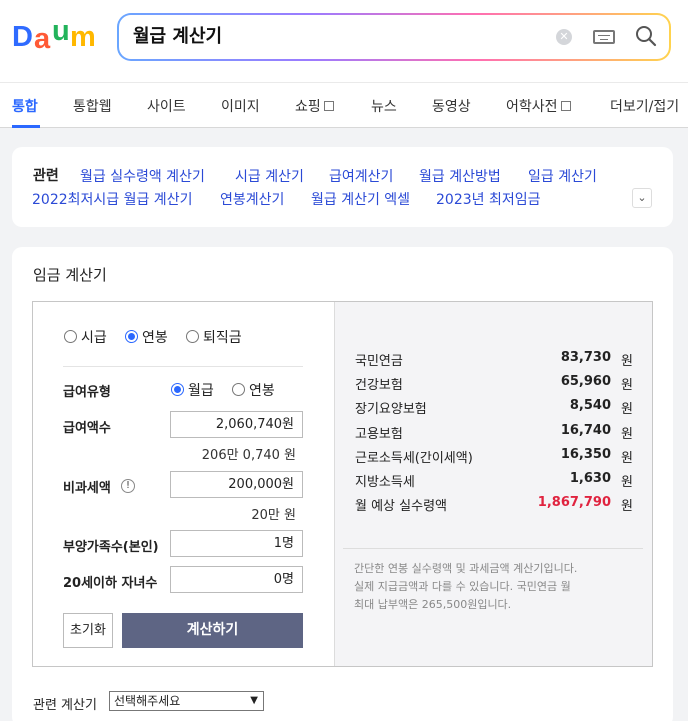  I want to click on radio-yearly, so click(238, 389).